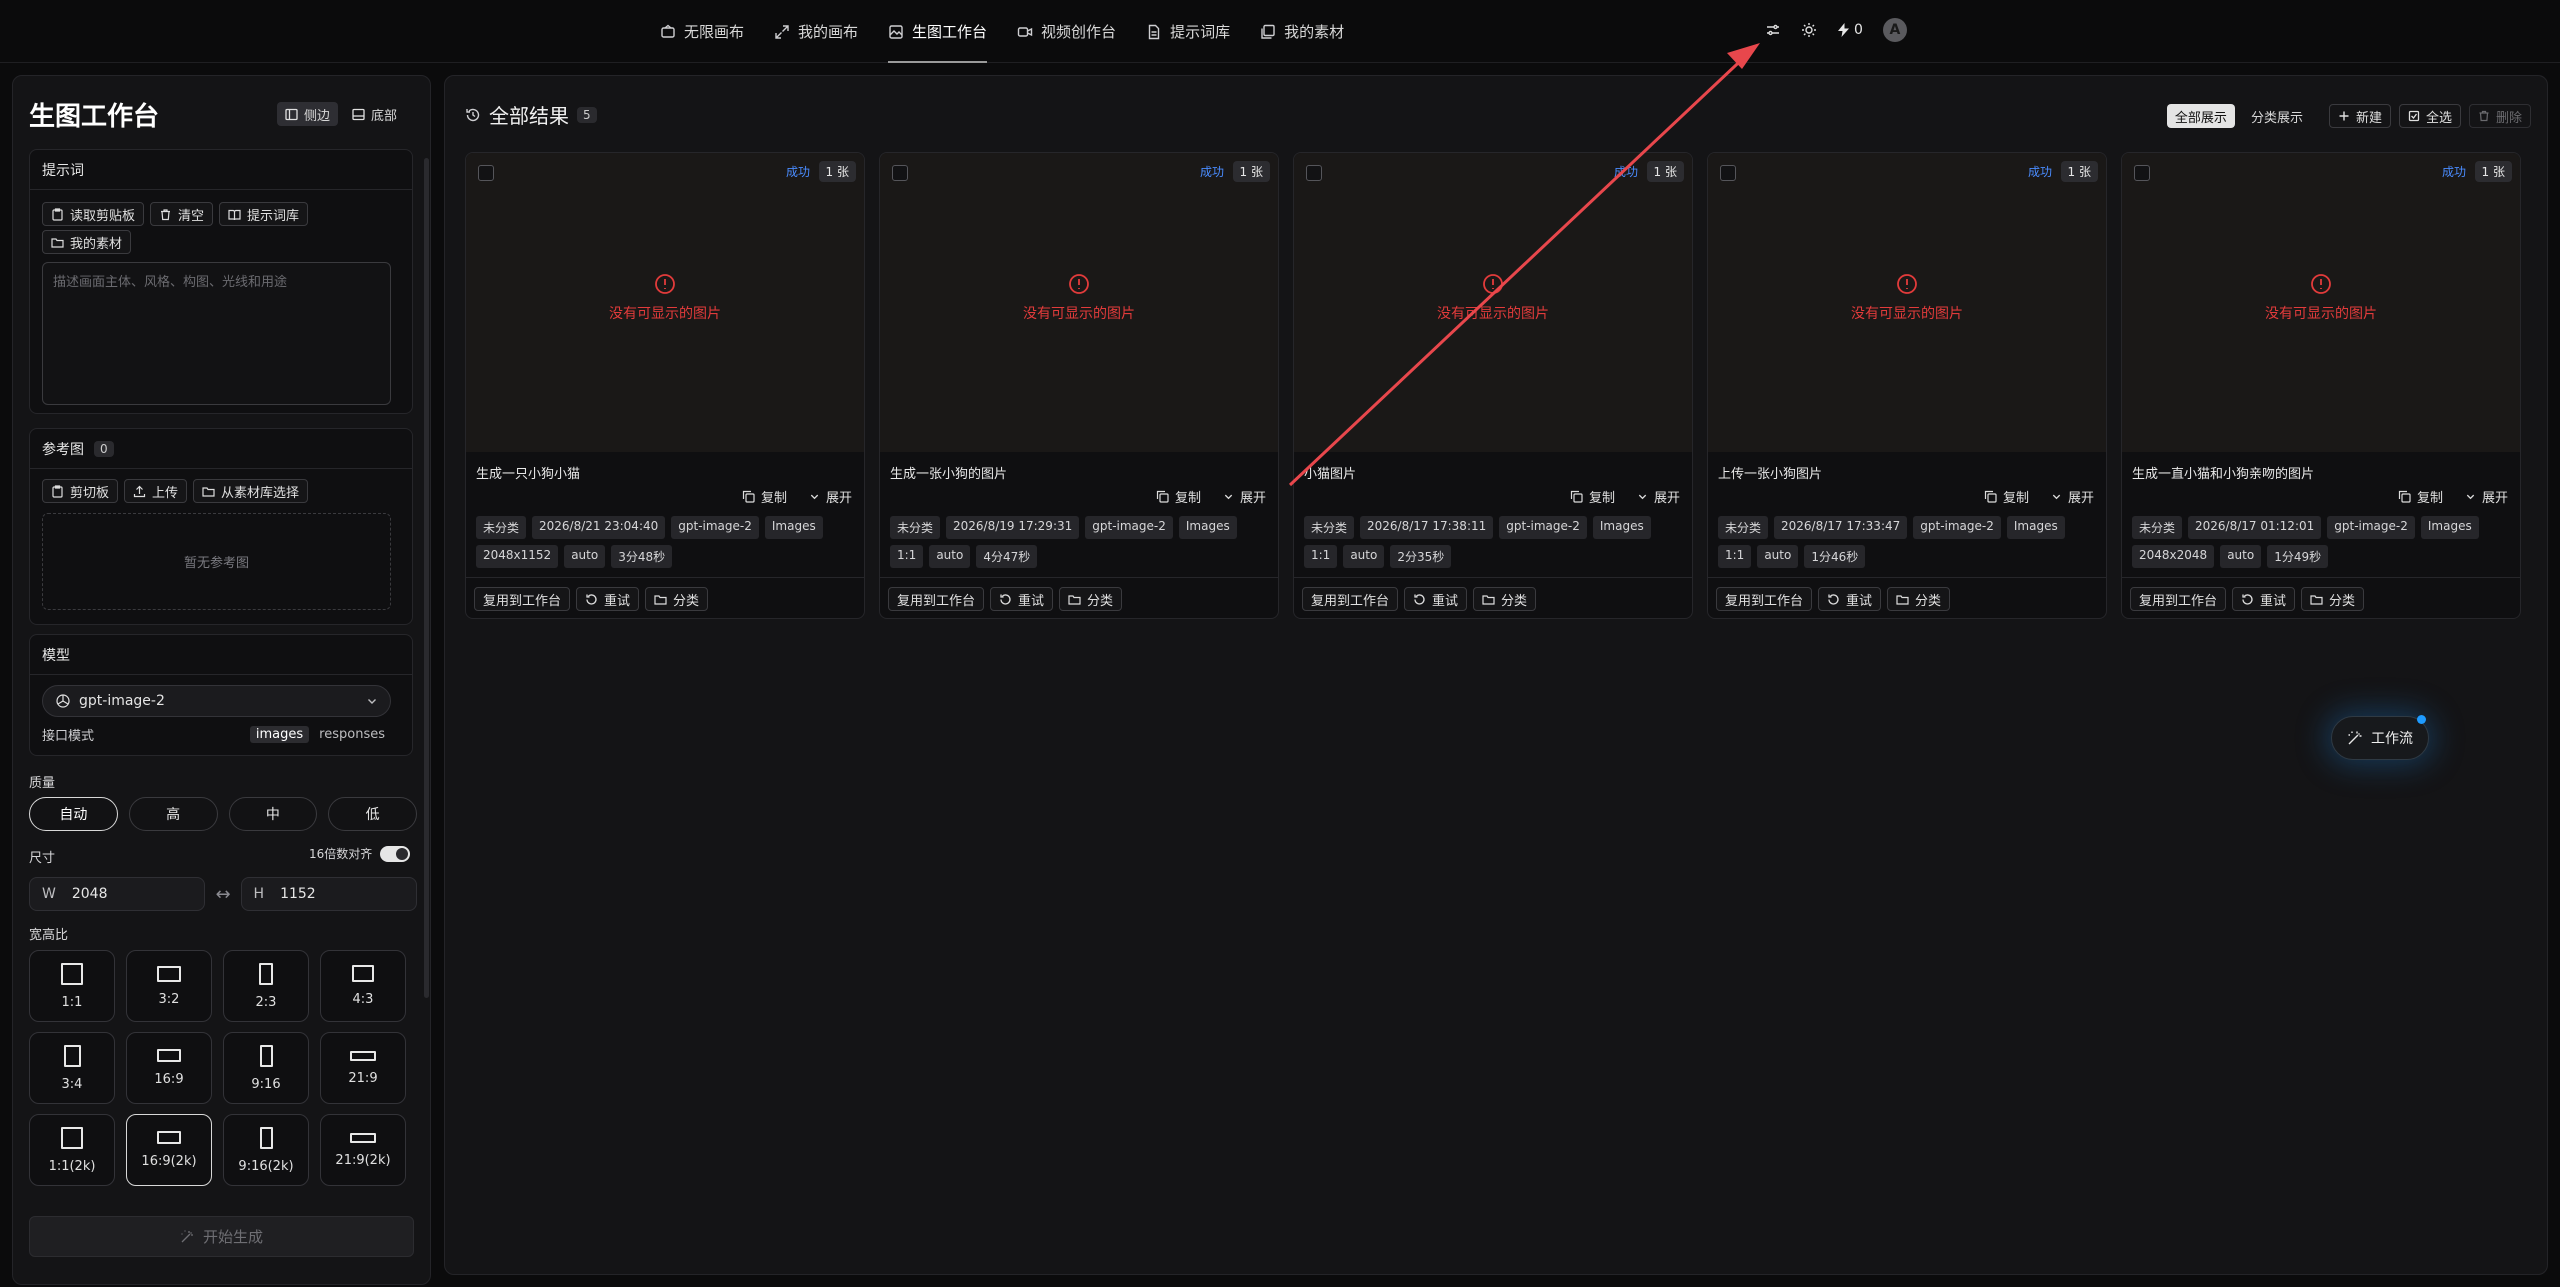 The height and width of the screenshot is (1287, 2560). I want to click on prompt-textarea: 描述画面主体、风格、构图、光线和用途, so click(216, 333).